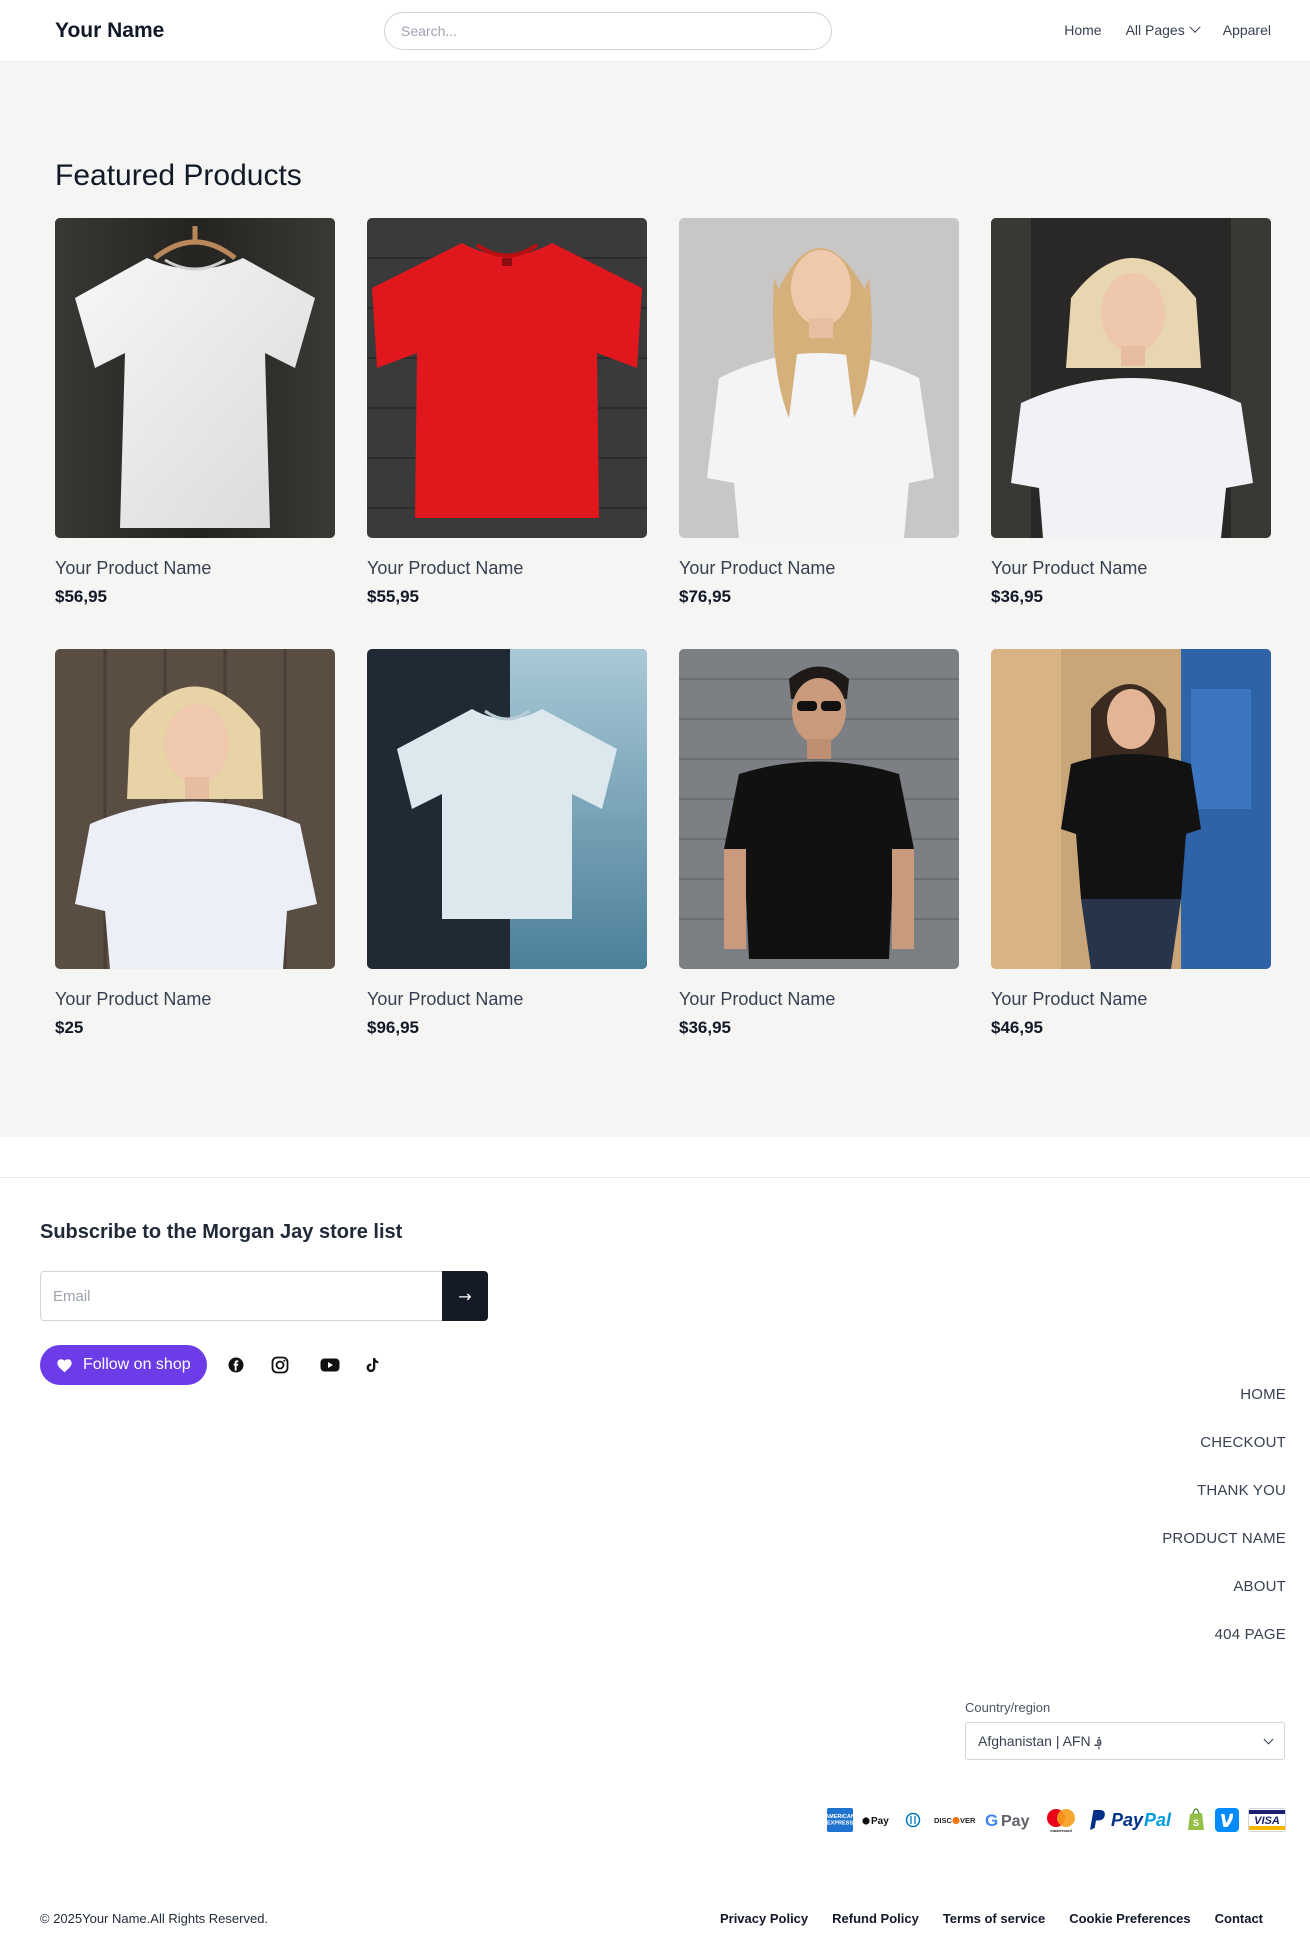 The width and height of the screenshot is (1310, 1956). I want to click on nav-apparel: Apparel, so click(1247, 30).